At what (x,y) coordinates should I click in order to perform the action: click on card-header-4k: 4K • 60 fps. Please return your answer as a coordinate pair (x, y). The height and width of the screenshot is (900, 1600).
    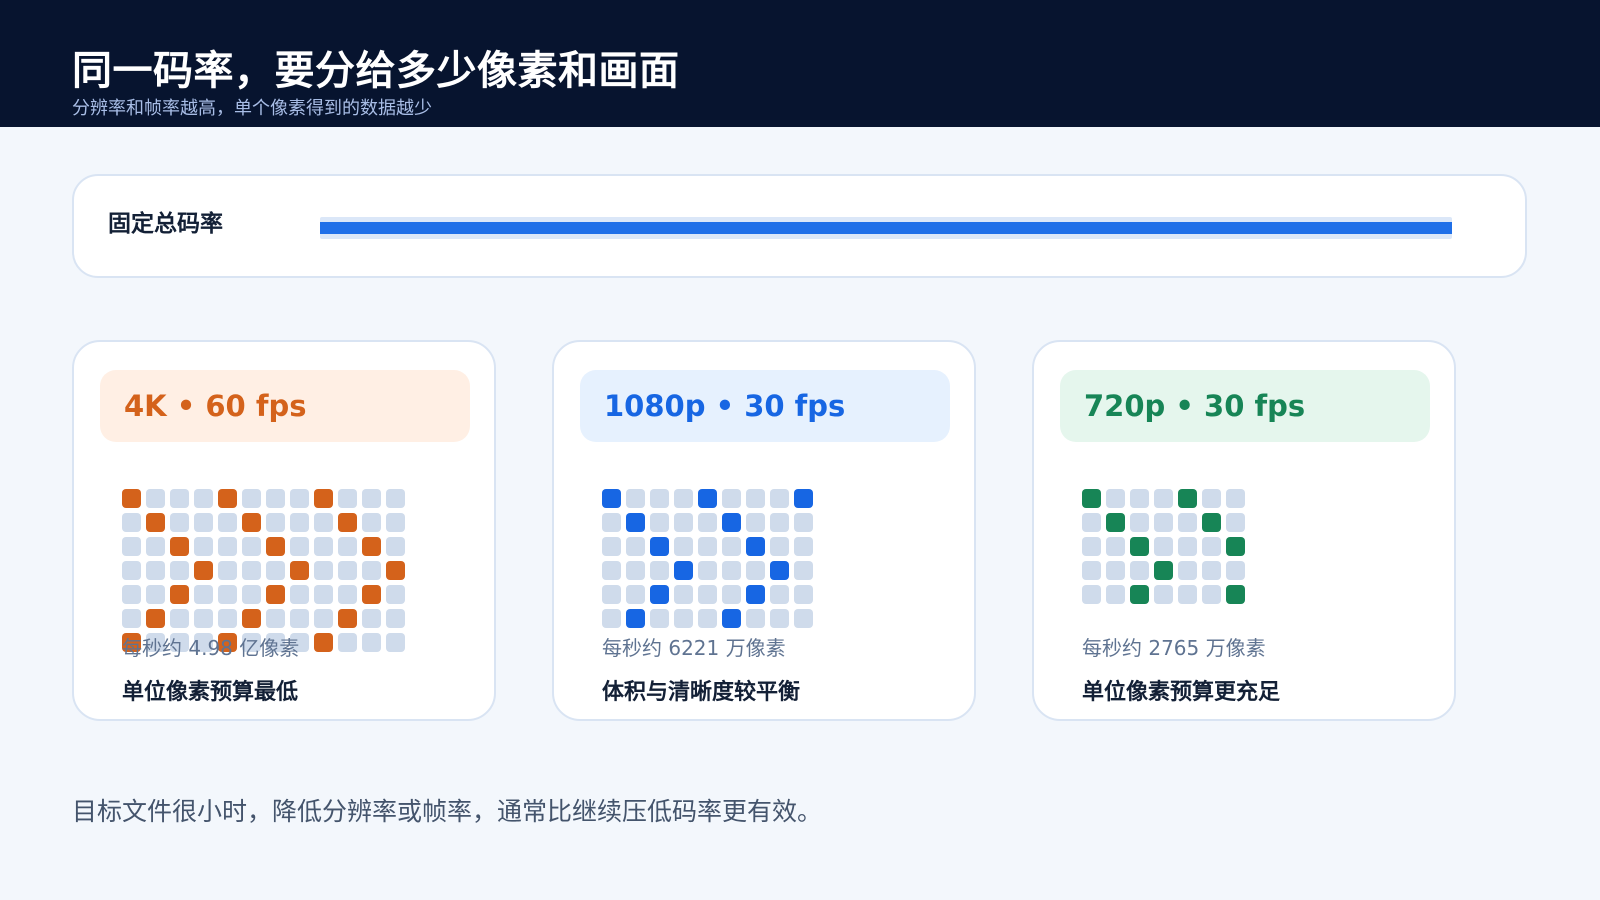
    Looking at the image, I should click on (285, 406).